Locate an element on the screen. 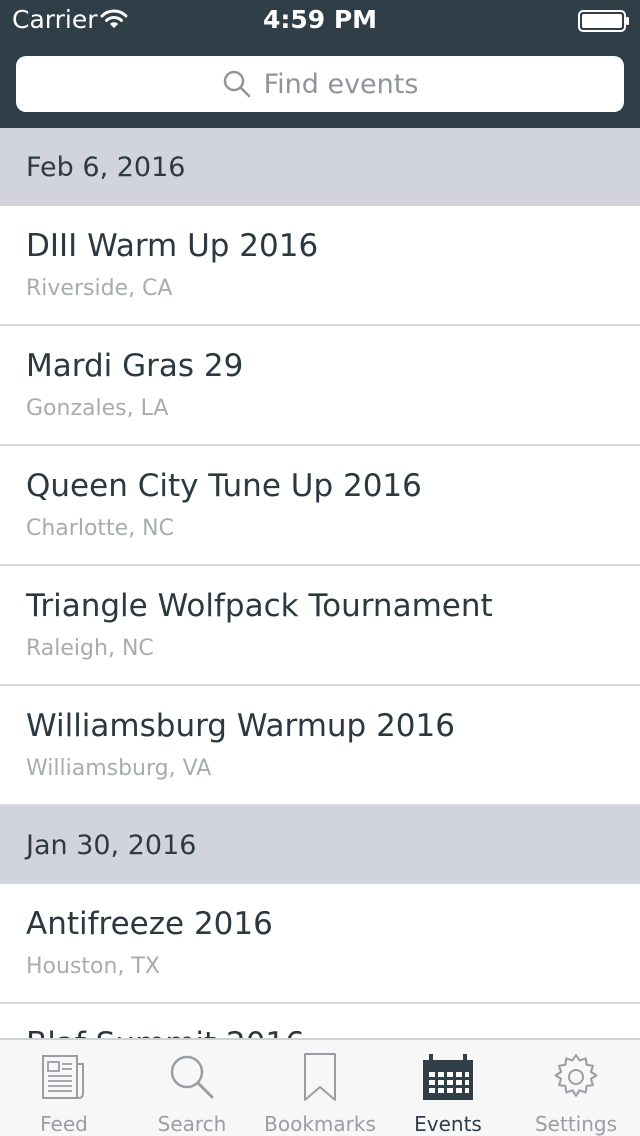 The height and width of the screenshot is (1136, 640). tab-settings: Settings is located at coordinates (576, 1088).